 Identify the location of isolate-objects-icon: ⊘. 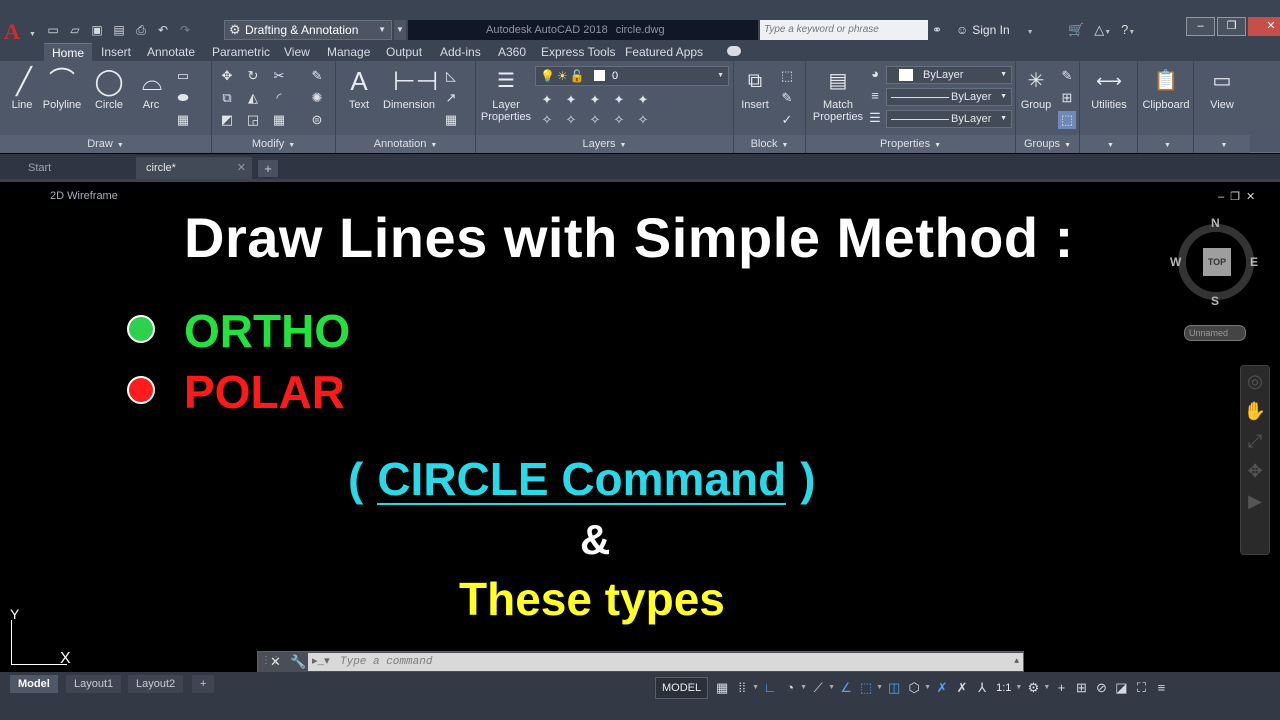
(1101, 688).